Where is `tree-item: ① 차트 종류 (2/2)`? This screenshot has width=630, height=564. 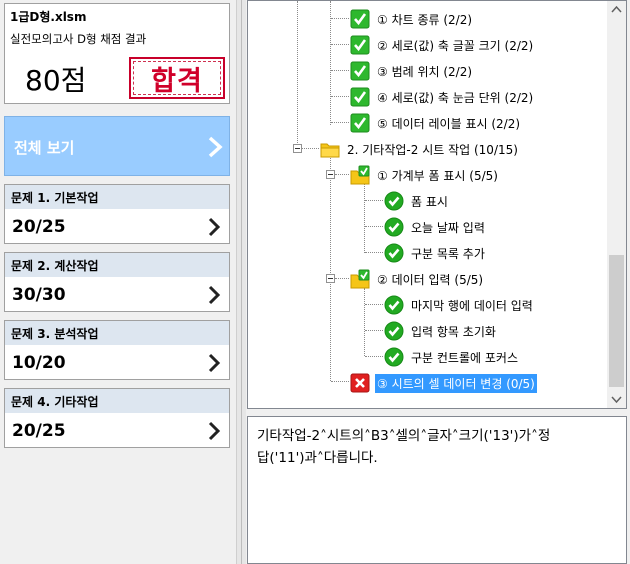
tree-item: ① 차트 종류 (2/2) is located at coordinates (412, 19).